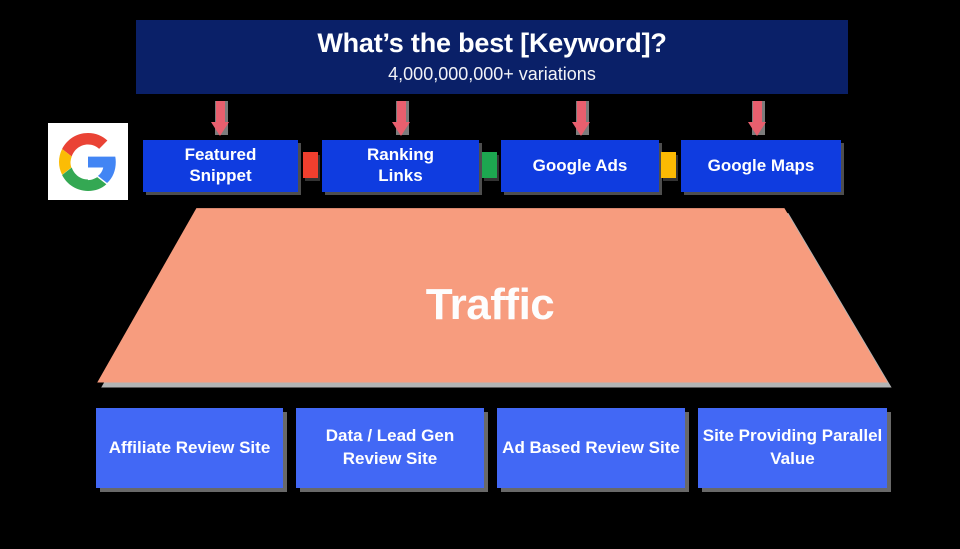 The image size is (960, 549). What do you see at coordinates (489, 165) in the screenshot?
I see `separator-green` at bounding box center [489, 165].